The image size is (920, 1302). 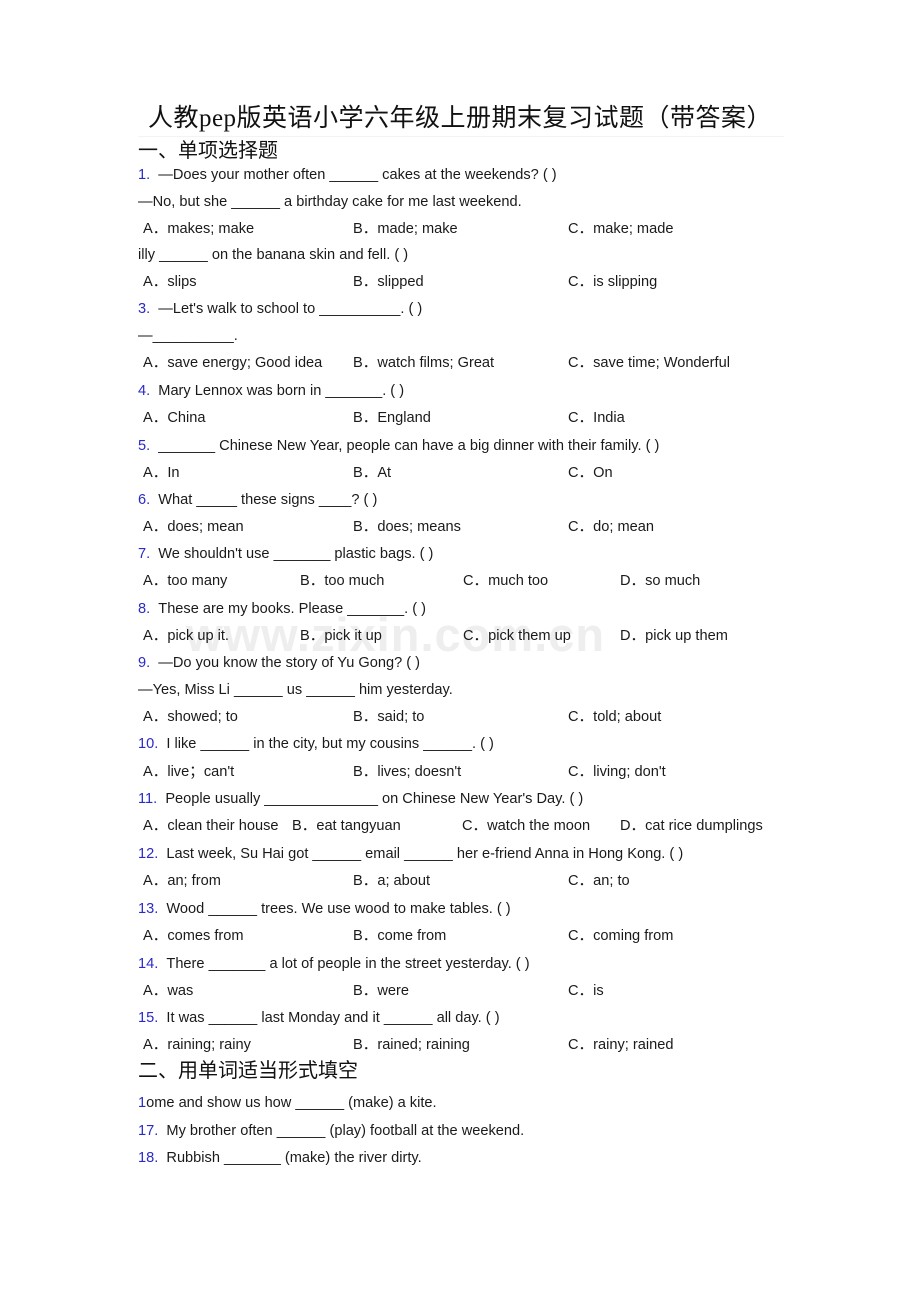 I want to click on page-title: 人教pep版英语小学六年级上册期末复习试题（带答案）, so click(x=460, y=118).